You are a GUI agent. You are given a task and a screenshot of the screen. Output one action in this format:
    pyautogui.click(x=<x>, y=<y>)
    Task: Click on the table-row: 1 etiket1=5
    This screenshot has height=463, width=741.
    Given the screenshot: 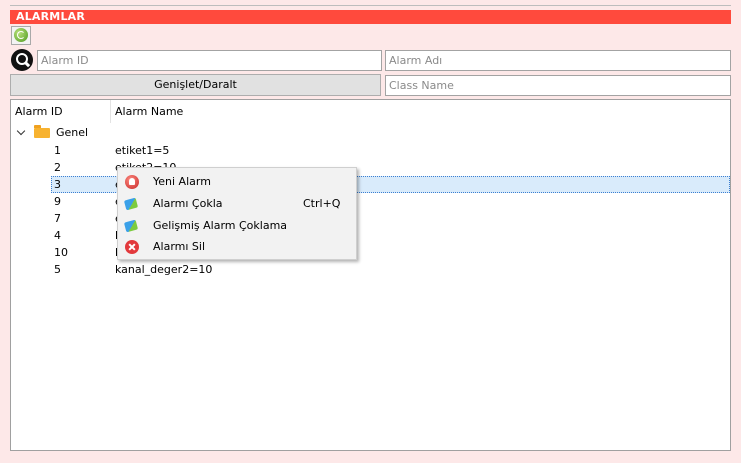 What is the action you would take?
    pyautogui.click(x=370, y=150)
    